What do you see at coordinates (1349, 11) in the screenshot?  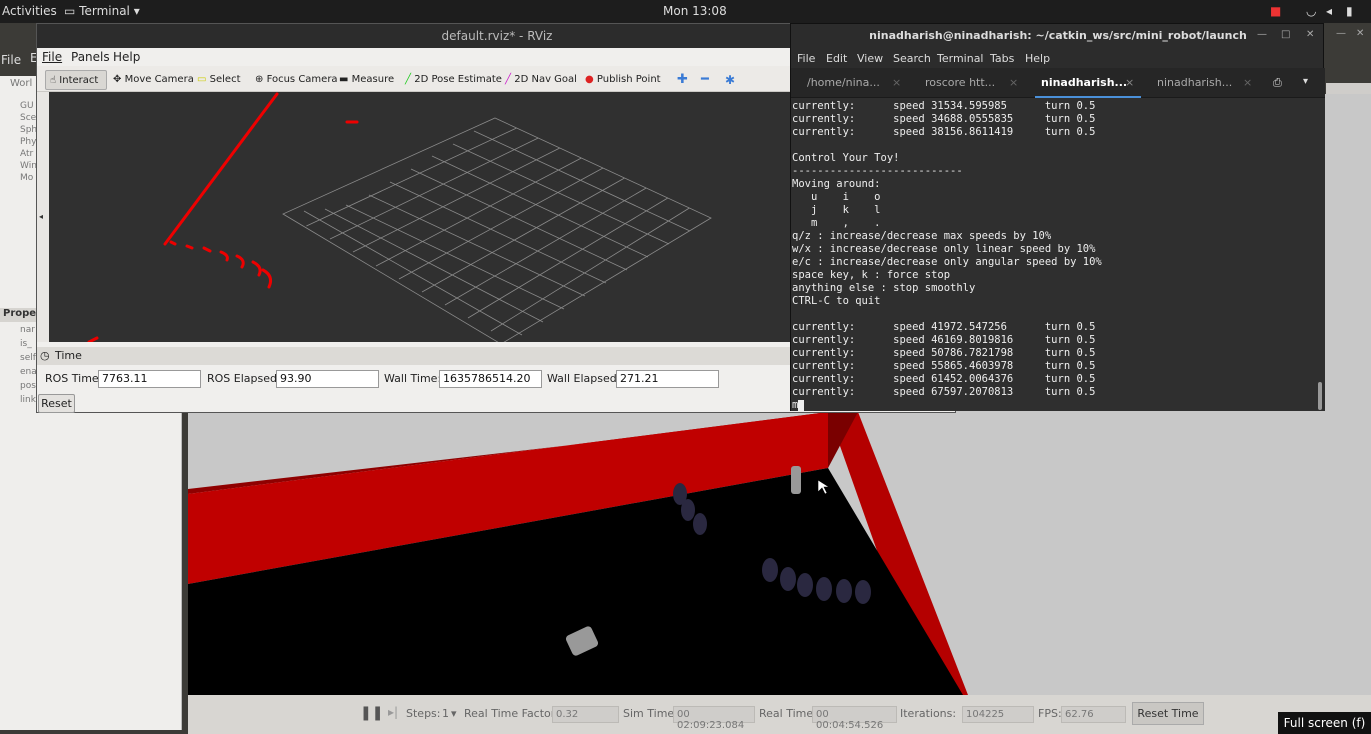 I see `battery-icon: ▮` at bounding box center [1349, 11].